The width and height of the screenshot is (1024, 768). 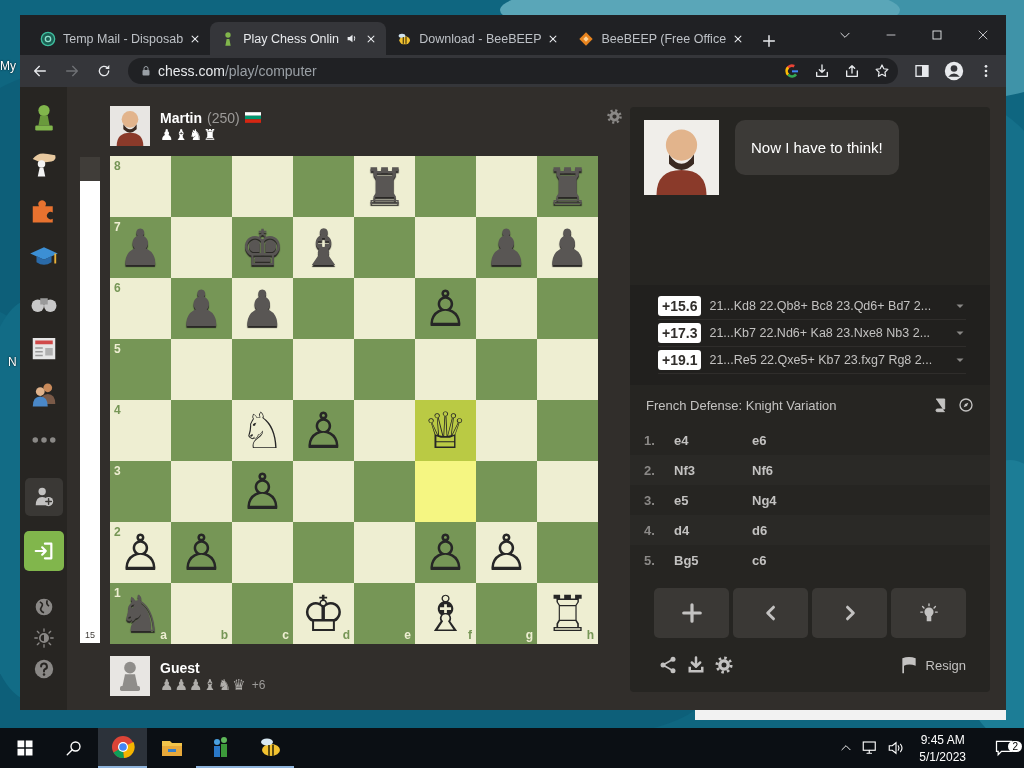 What do you see at coordinates (43, 637) in the screenshot?
I see `brightness-icon` at bounding box center [43, 637].